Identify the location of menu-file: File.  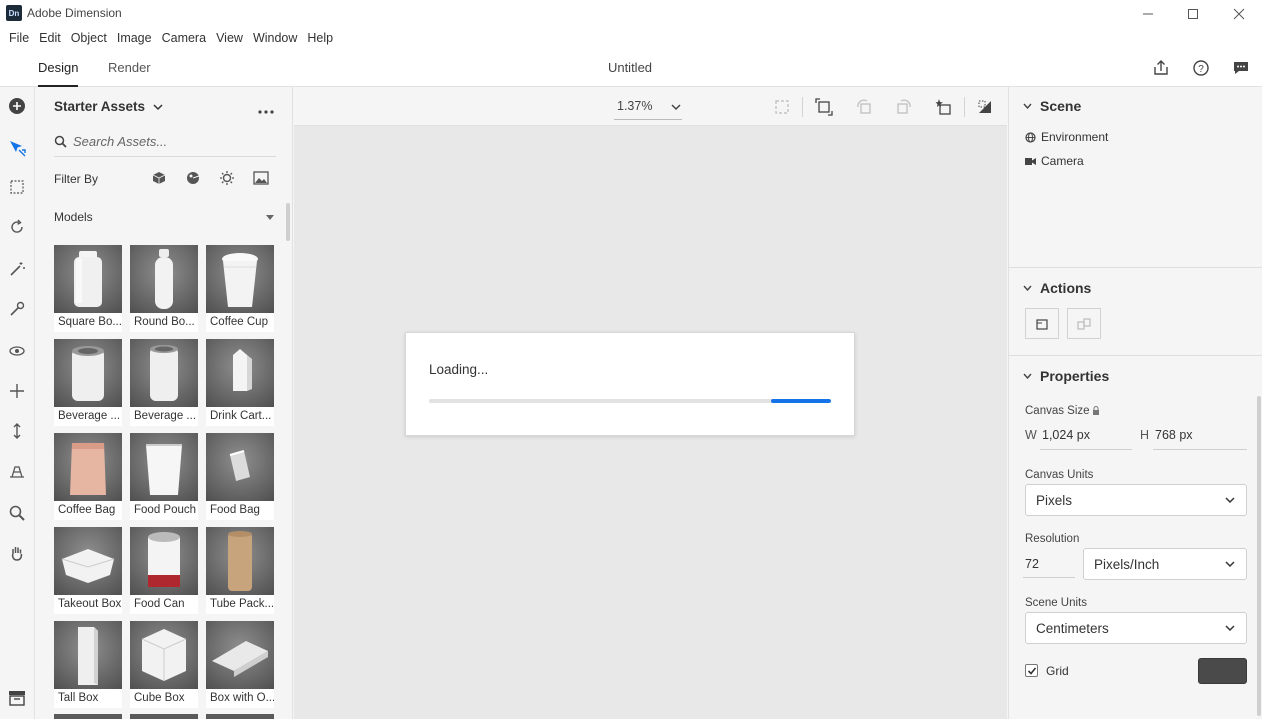
(19, 38).